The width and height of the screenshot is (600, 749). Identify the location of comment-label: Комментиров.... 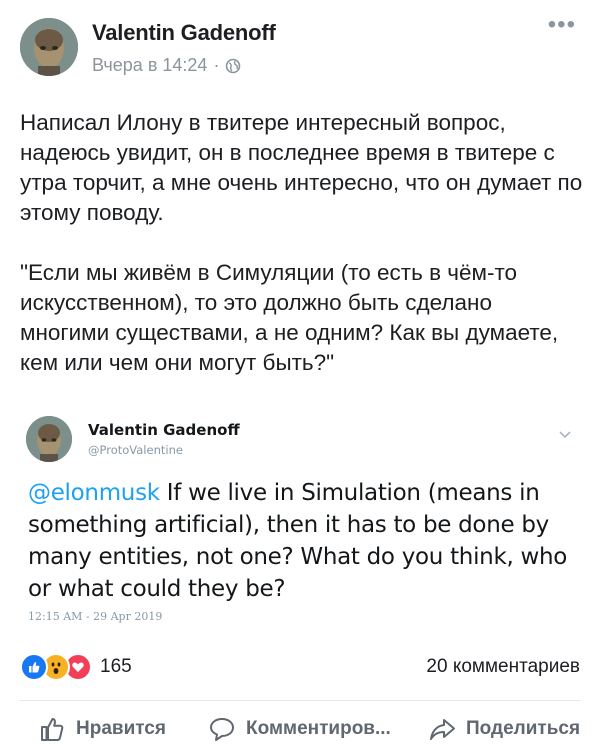
(318, 728).